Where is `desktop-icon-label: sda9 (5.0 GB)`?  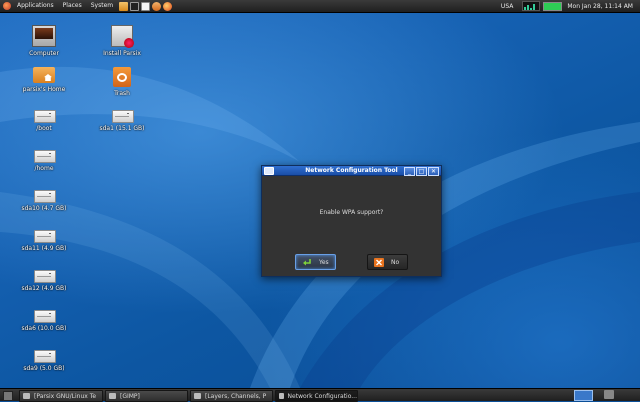
desktop-icon-label: sda9 (5.0 GB) is located at coordinates (44, 368).